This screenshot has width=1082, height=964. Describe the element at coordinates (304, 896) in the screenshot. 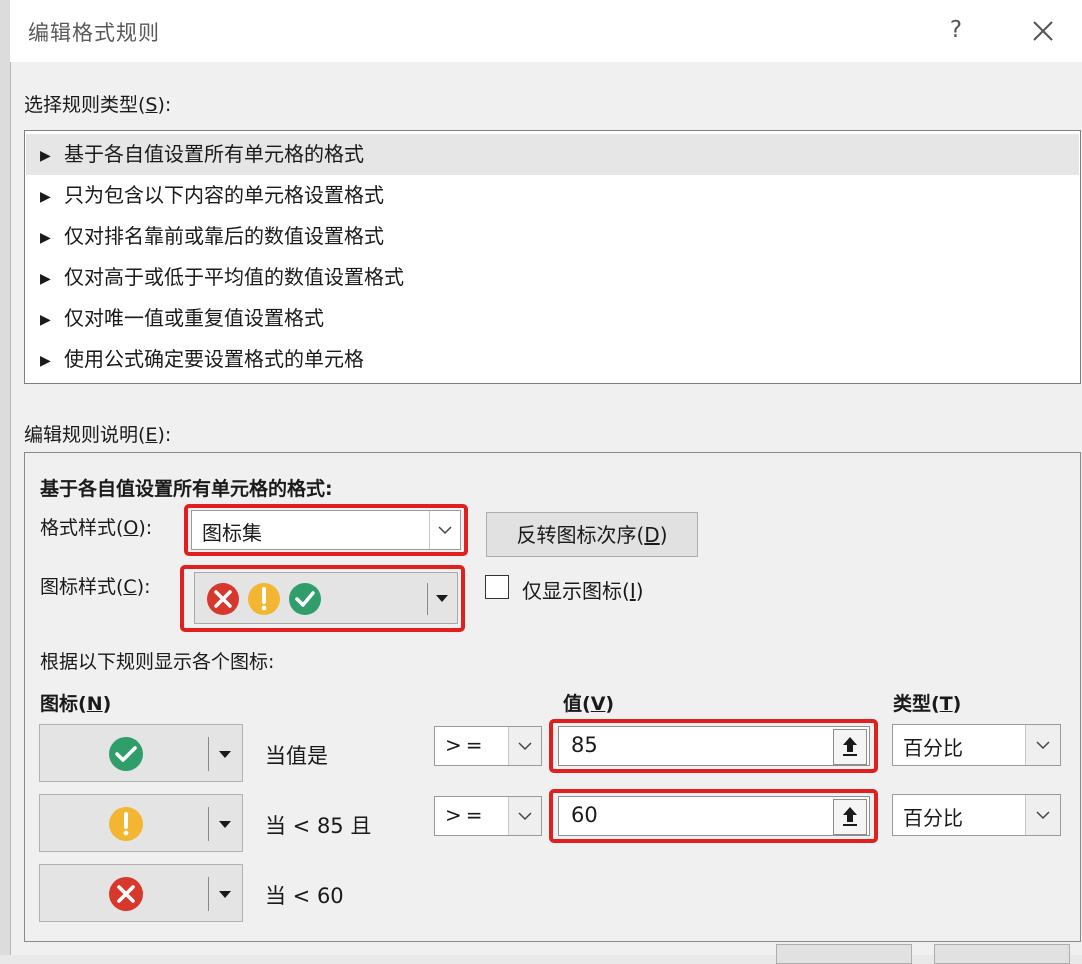

I see `condition-row-3: 当 < 60` at that location.